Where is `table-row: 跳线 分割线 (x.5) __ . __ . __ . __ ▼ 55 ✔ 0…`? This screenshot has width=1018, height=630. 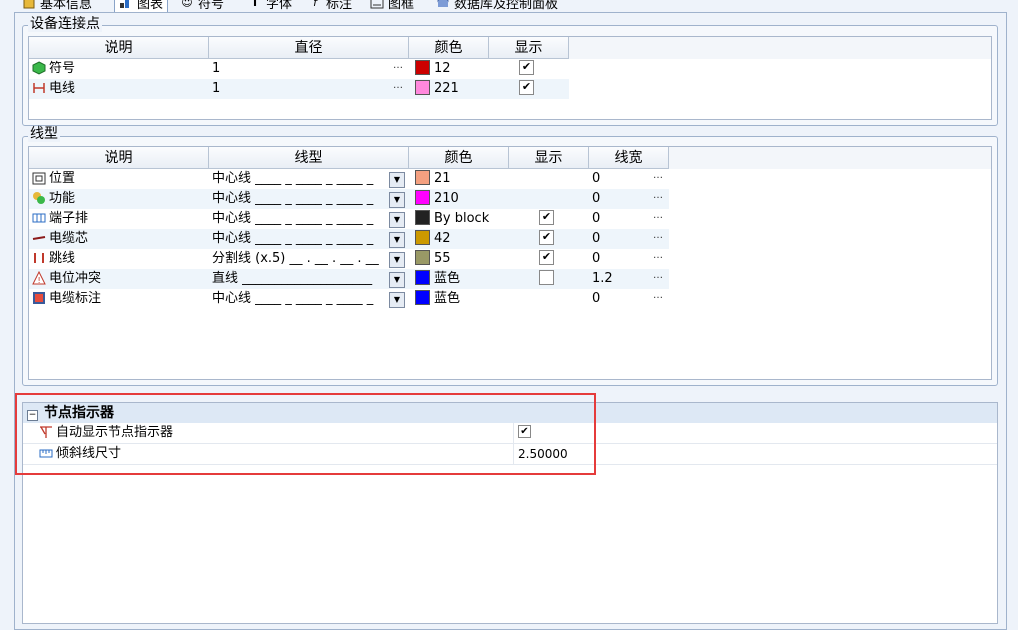 table-row: 跳线 分割线 (x.5) __ . __ . __ . __ ▼ 55 ✔ 0… is located at coordinates (349, 259).